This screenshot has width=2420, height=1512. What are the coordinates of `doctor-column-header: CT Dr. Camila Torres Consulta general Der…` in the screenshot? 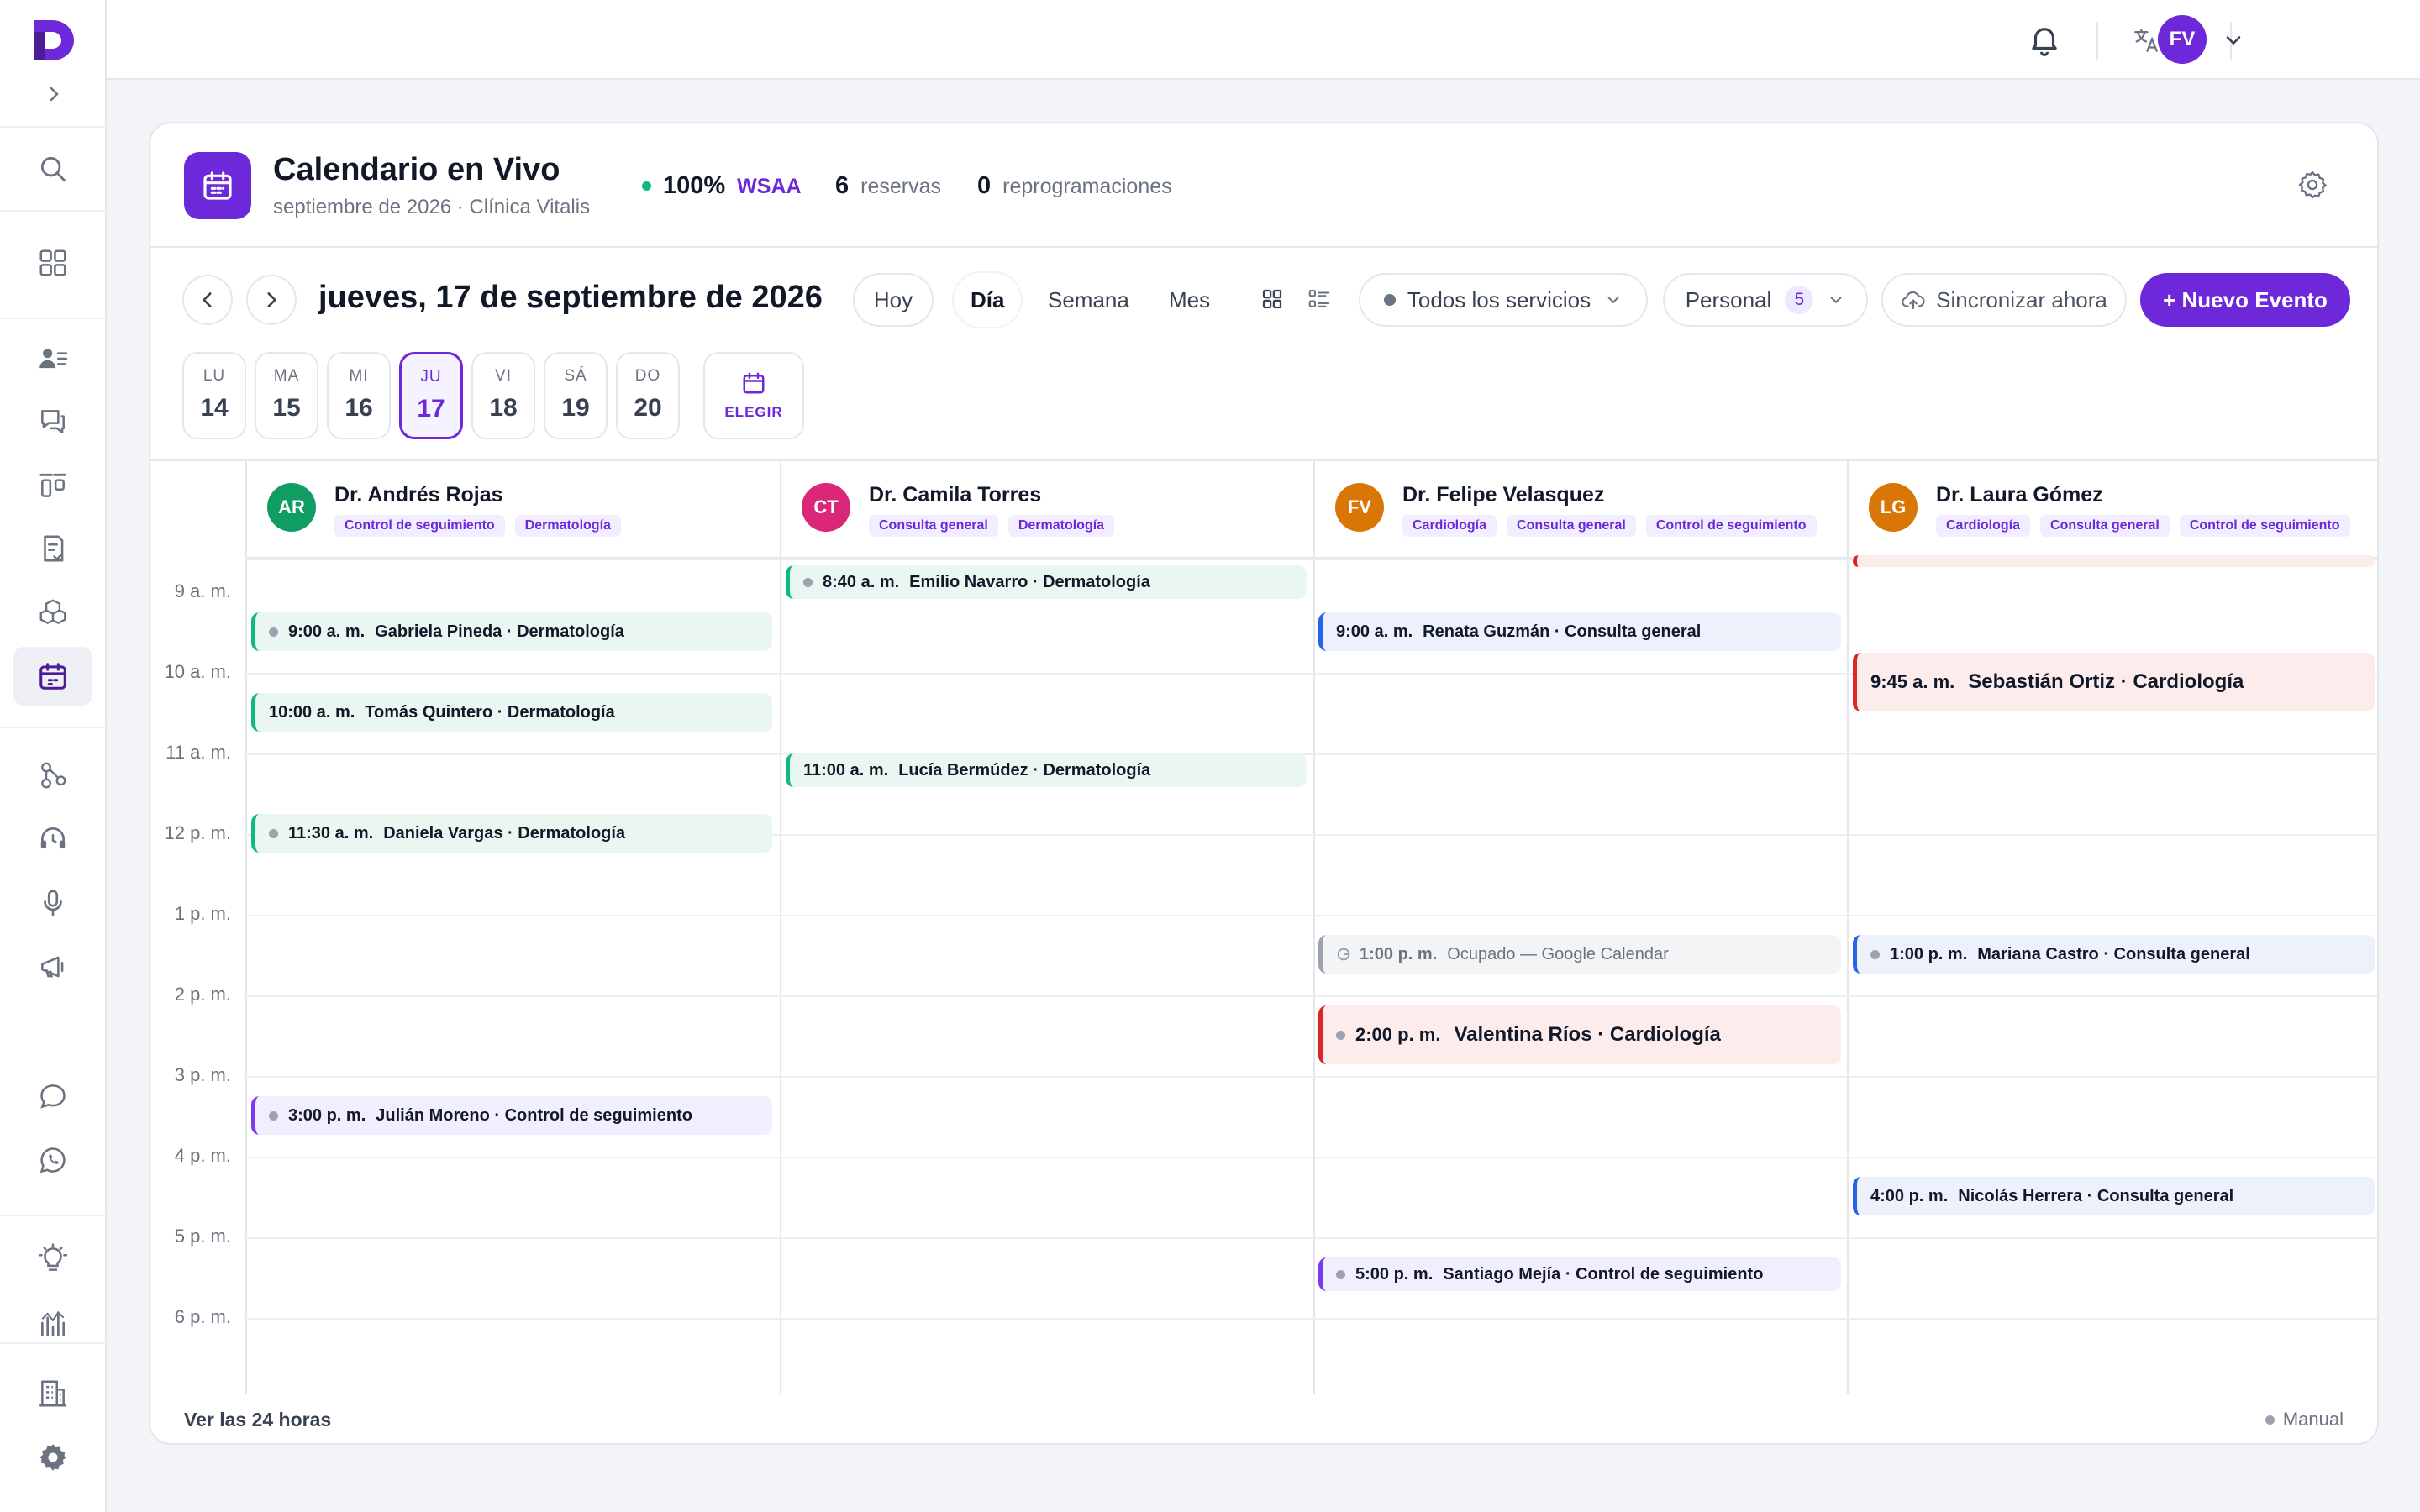 It's located at (1047, 510).